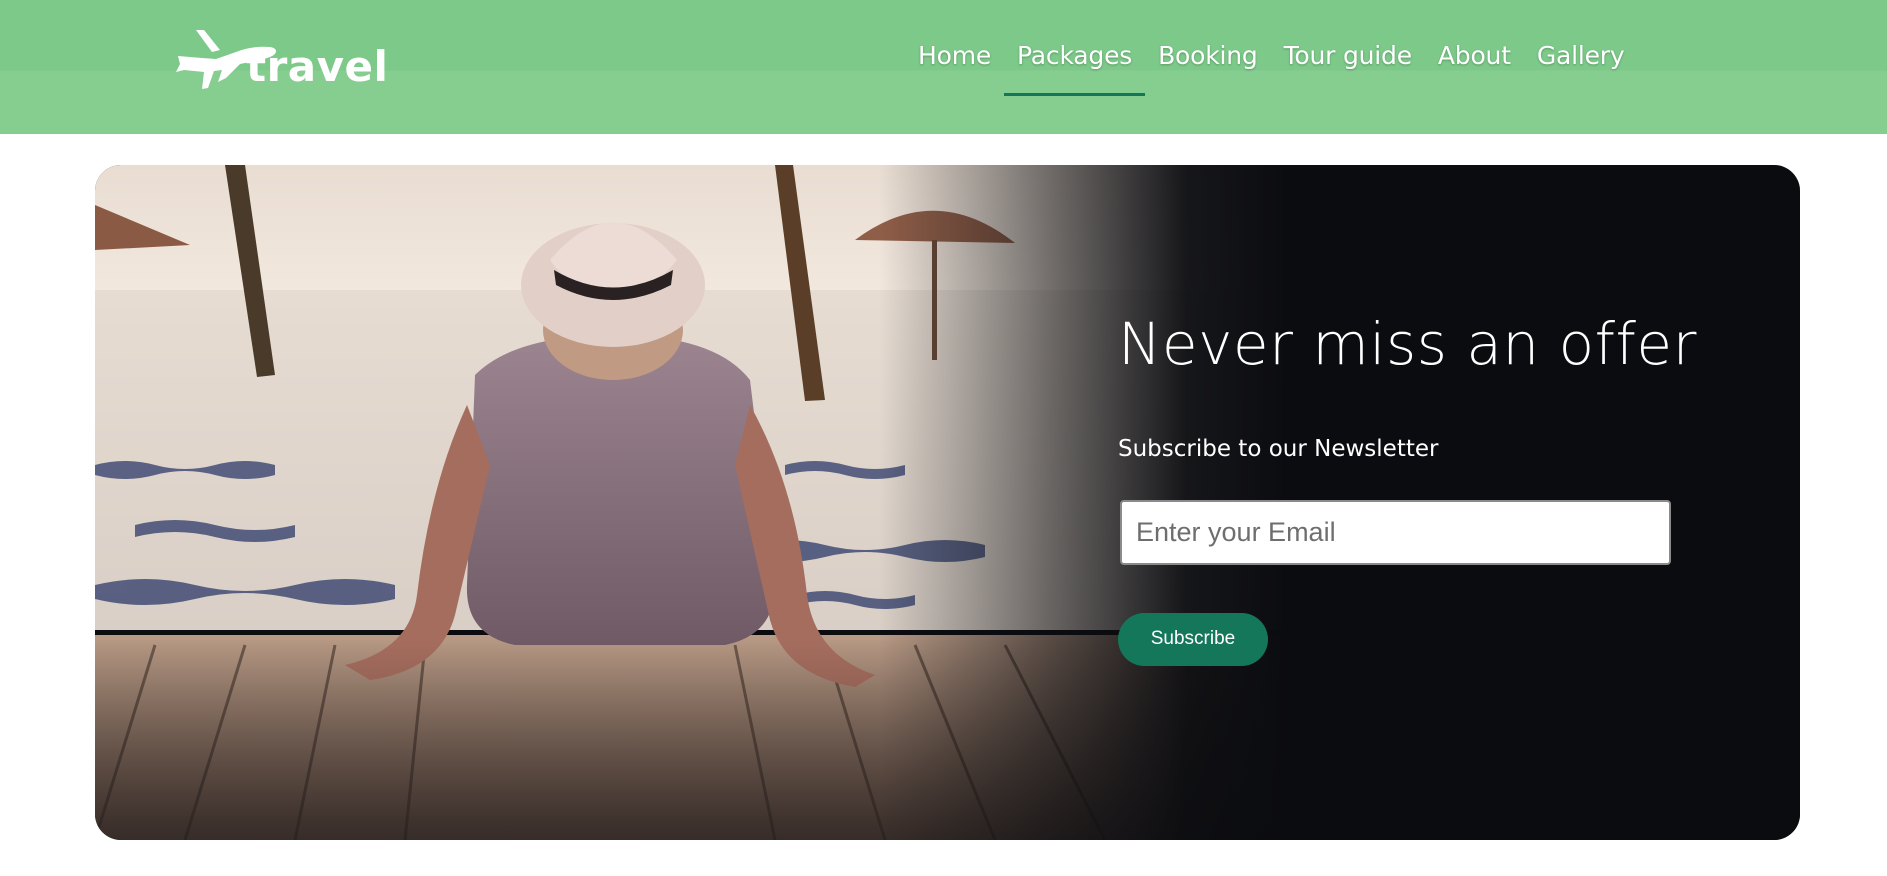 Image resolution: width=1887 pixels, height=876 pixels. What do you see at coordinates (1075, 67) in the screenshot?
I see `nav-item-packages: Packages` at bounding box center [1075, 67].